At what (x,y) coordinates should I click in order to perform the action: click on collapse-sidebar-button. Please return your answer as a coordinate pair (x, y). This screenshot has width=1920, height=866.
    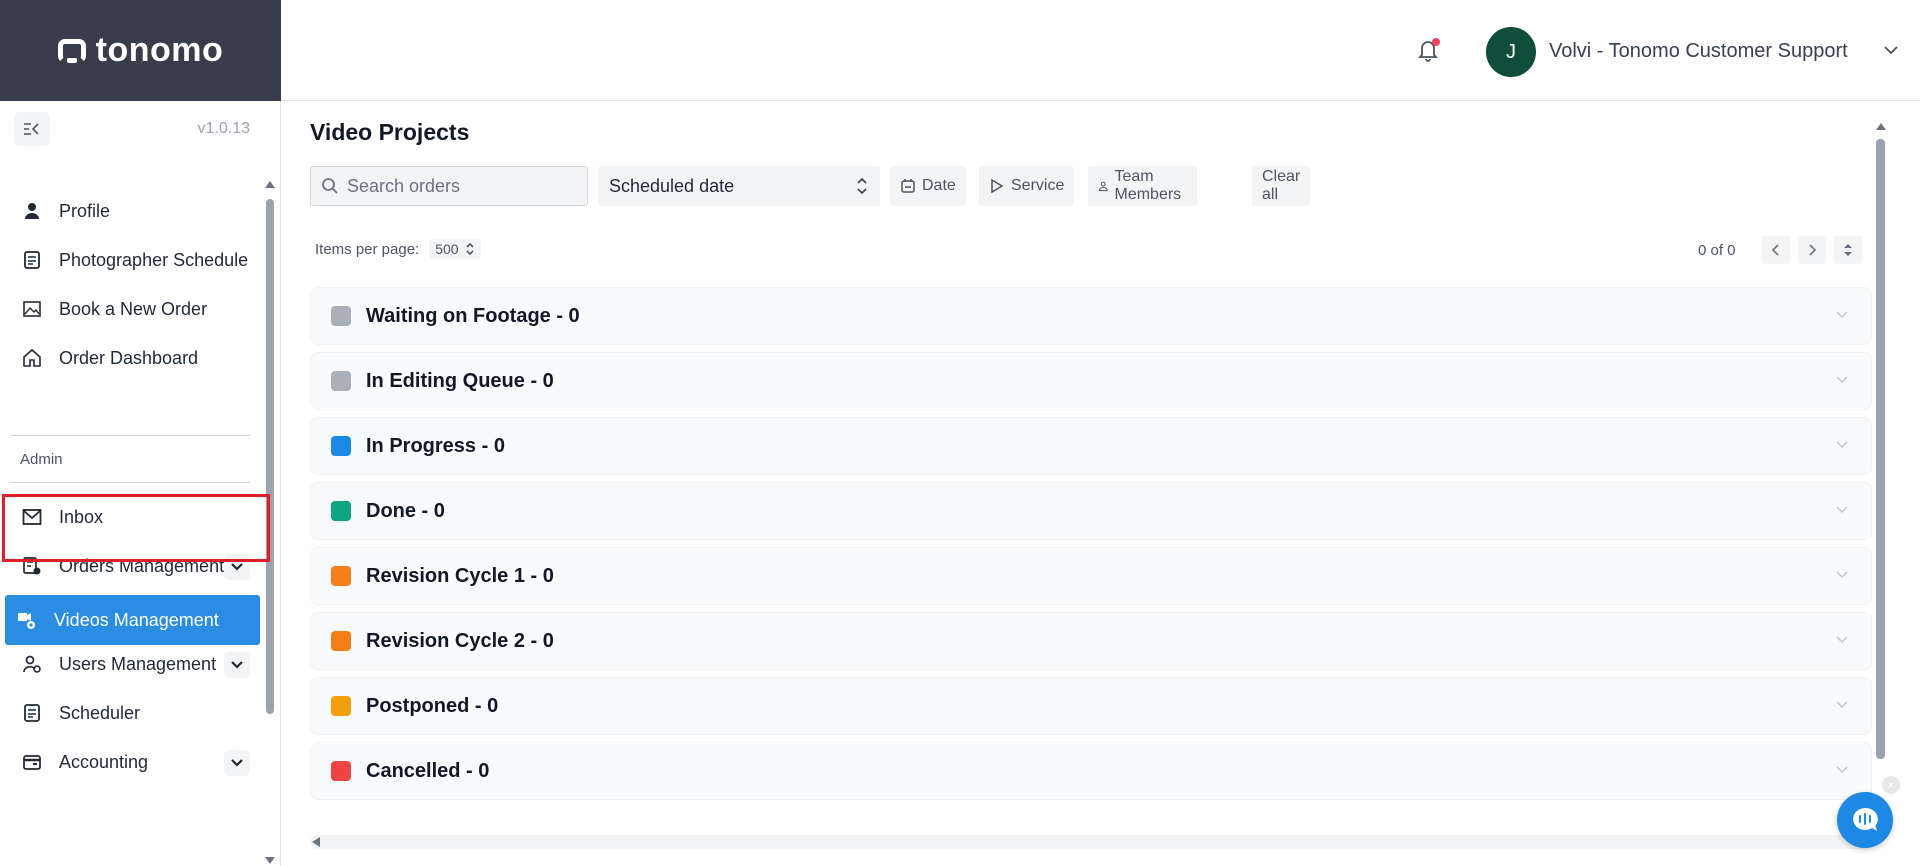
    Looking at the image, I should click on (32, 129).